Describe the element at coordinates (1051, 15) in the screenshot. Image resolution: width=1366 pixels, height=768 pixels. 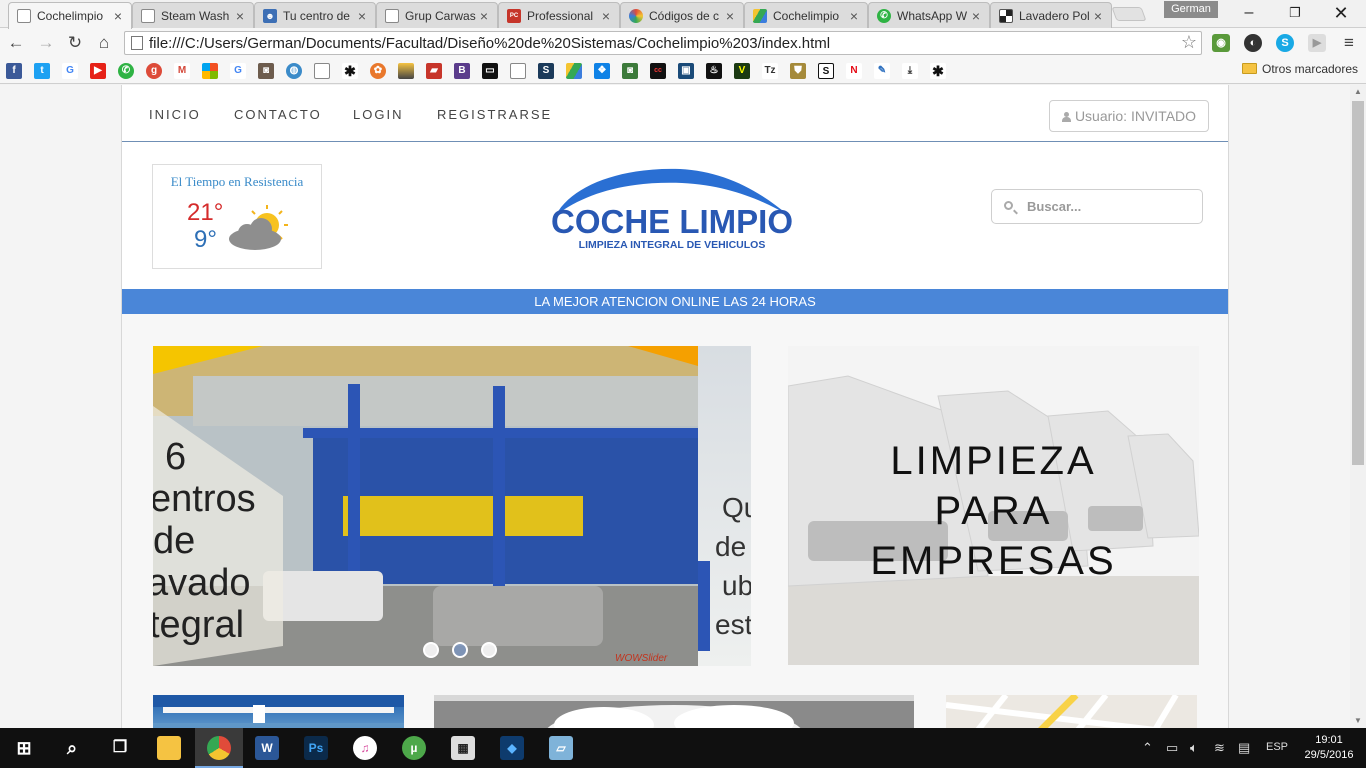
I see `tab-lavadero: Lavadero Pol ×` at that location.